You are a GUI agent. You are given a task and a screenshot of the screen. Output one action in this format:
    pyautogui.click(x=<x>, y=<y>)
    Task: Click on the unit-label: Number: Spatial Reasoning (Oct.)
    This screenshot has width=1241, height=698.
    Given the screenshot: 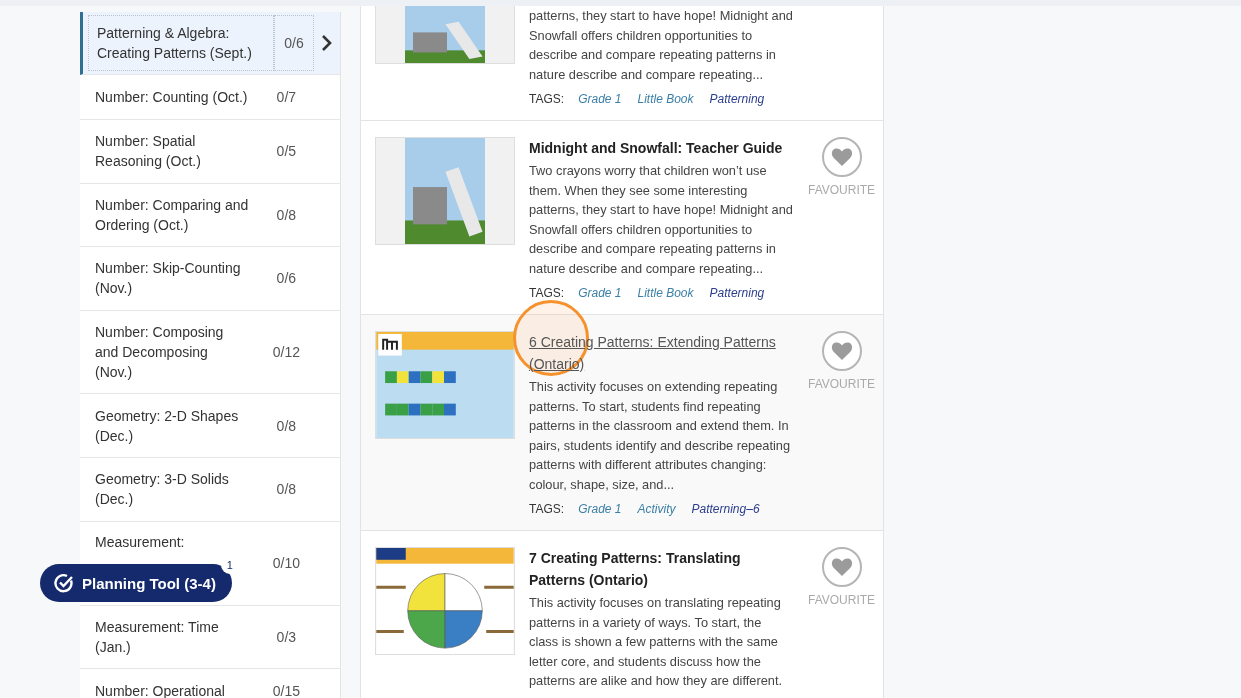 What is the action you would take?
    pyautogui.click(x=148, y=152)
    